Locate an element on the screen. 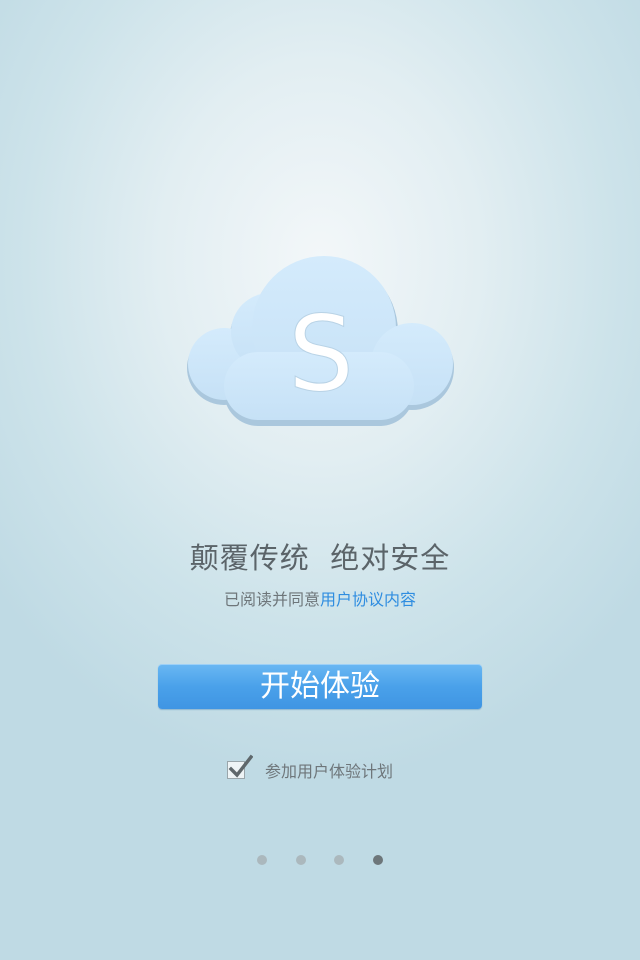  page-indicator is located at coordinates (320, 860).